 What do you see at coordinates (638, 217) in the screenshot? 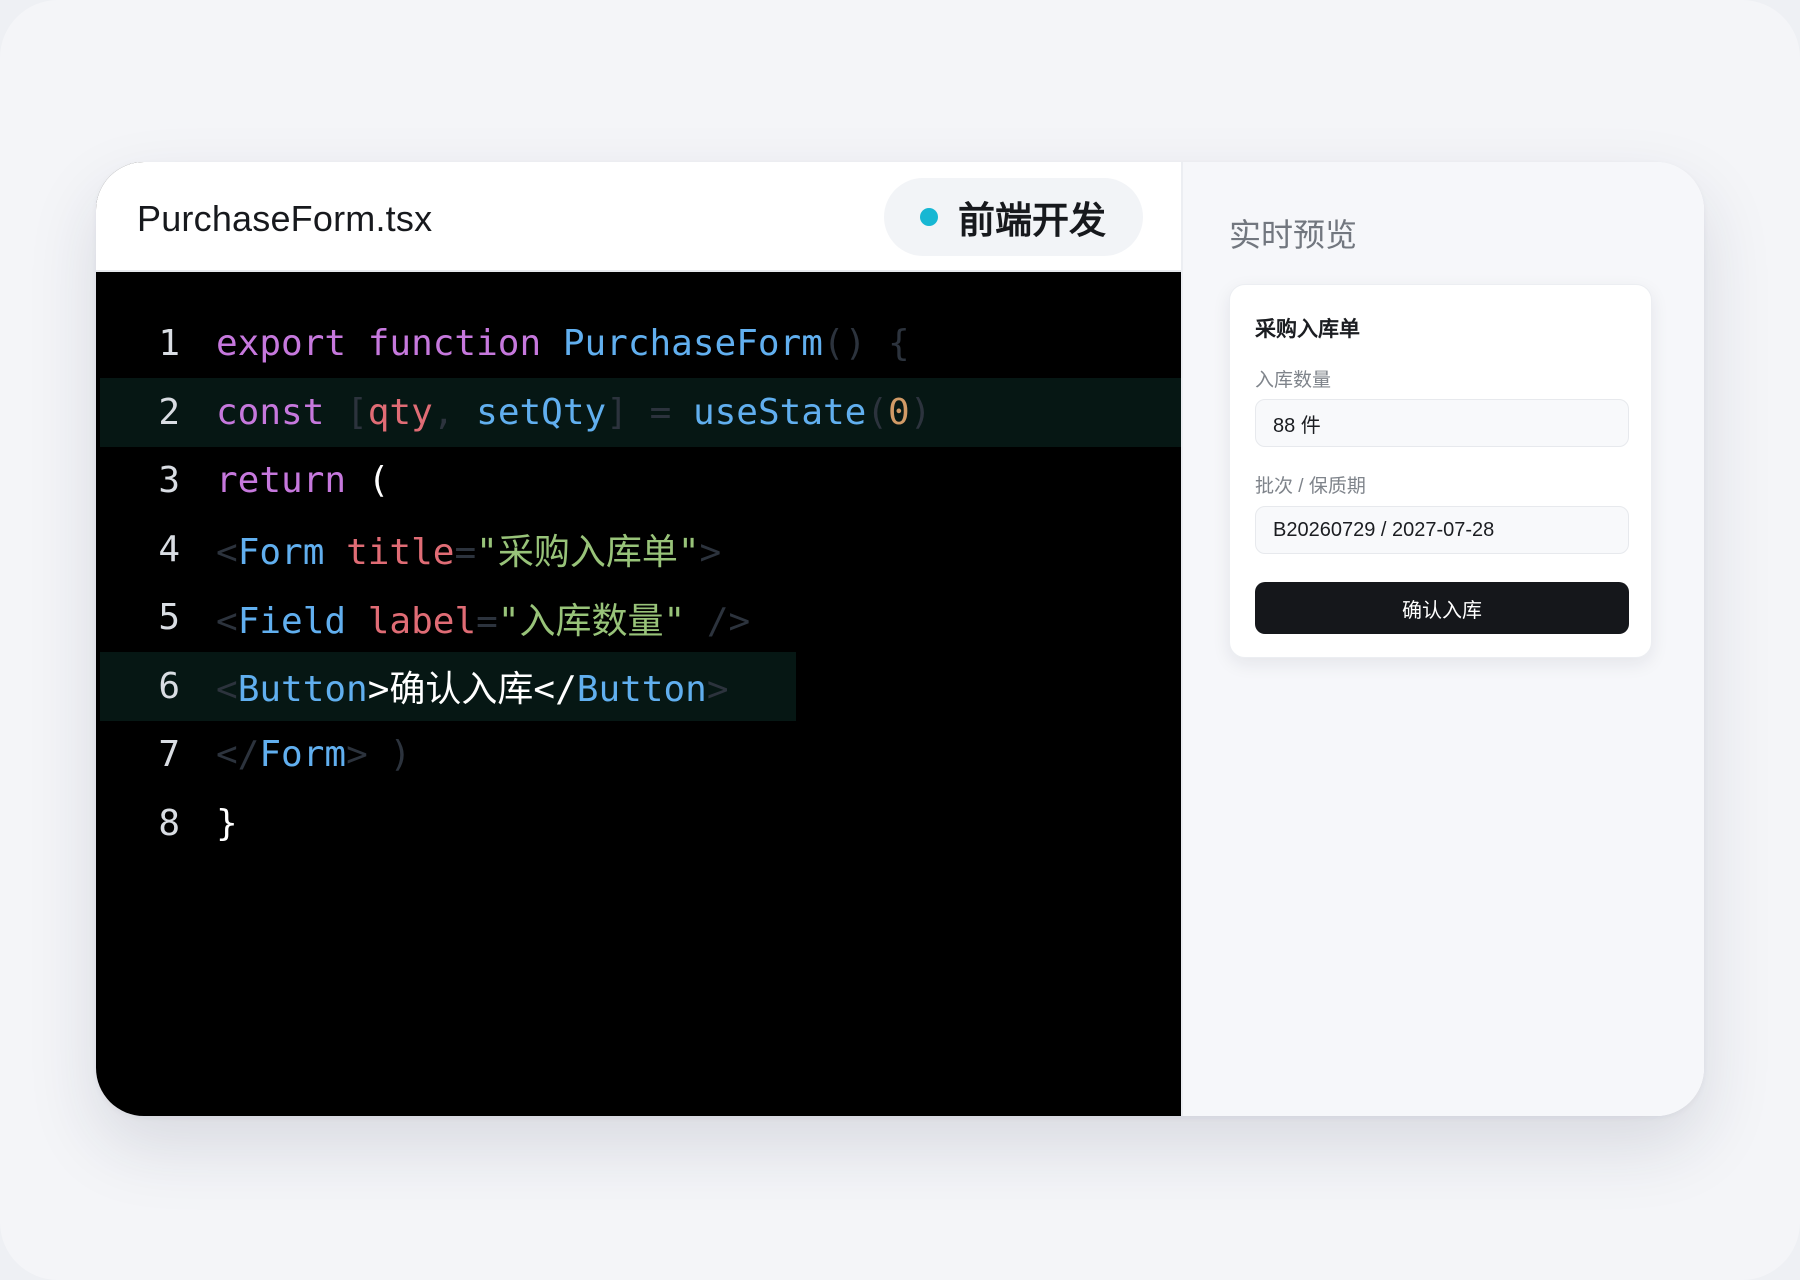
I see `editor-header: PurchaseForm.tsx 前端开发` at bounding box center [638, 217].